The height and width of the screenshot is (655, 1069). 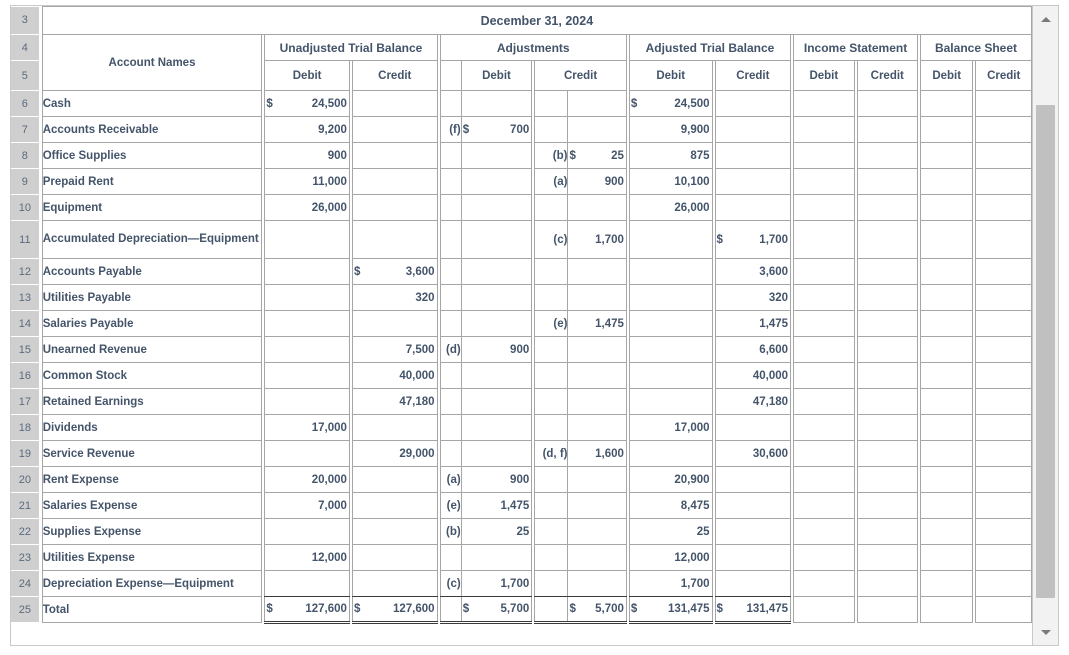 What do you see at coordinates (307, 427) in the screenshot?
I see `cell-unadjusted-debit: 17,000` at bounding box center [307, 427].